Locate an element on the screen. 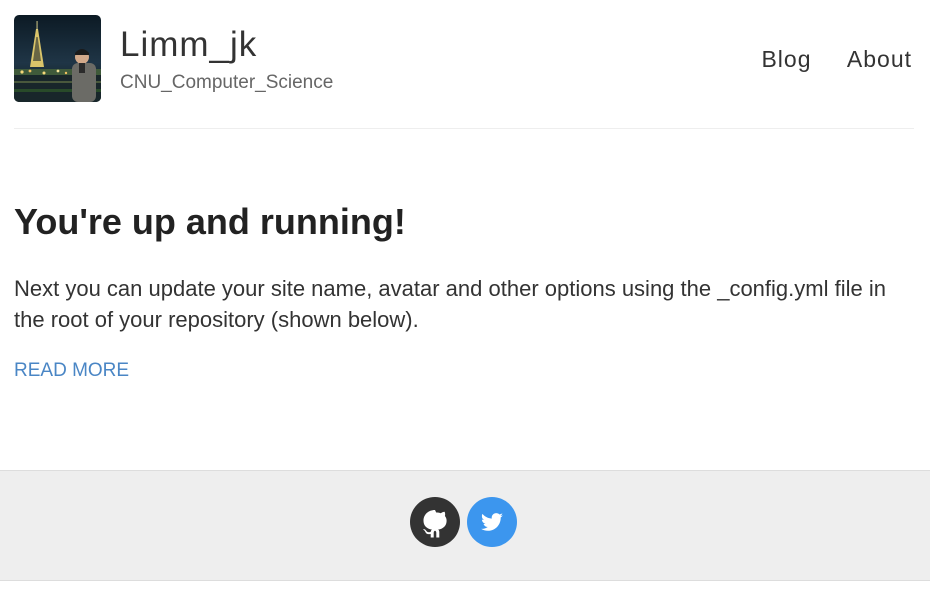 The height and width of the screenshot is (608, 930). site-description: CNU_Computer_Science is located at coordinates (227, 82).